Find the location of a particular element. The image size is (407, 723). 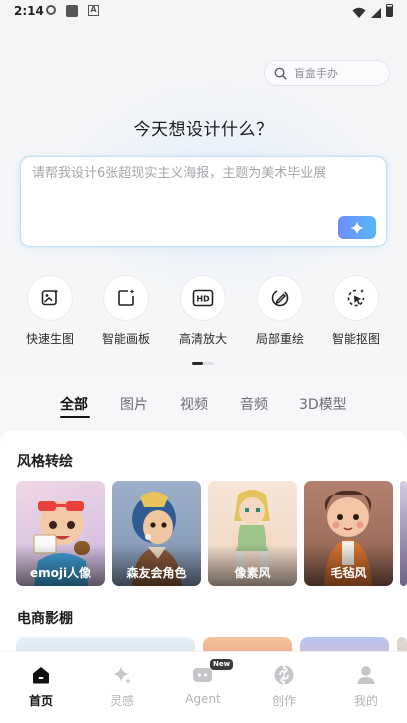

style-card-pixel: 像素风 is located at coordinates (252, 533).